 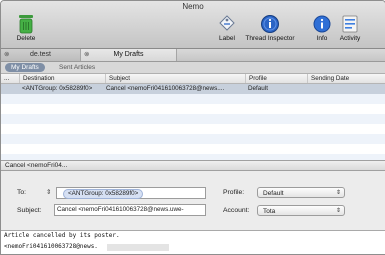 What do you see at coordinates (227, 23) in the screenshot?
I see `tag-icon` at bounding box center [227, 23].